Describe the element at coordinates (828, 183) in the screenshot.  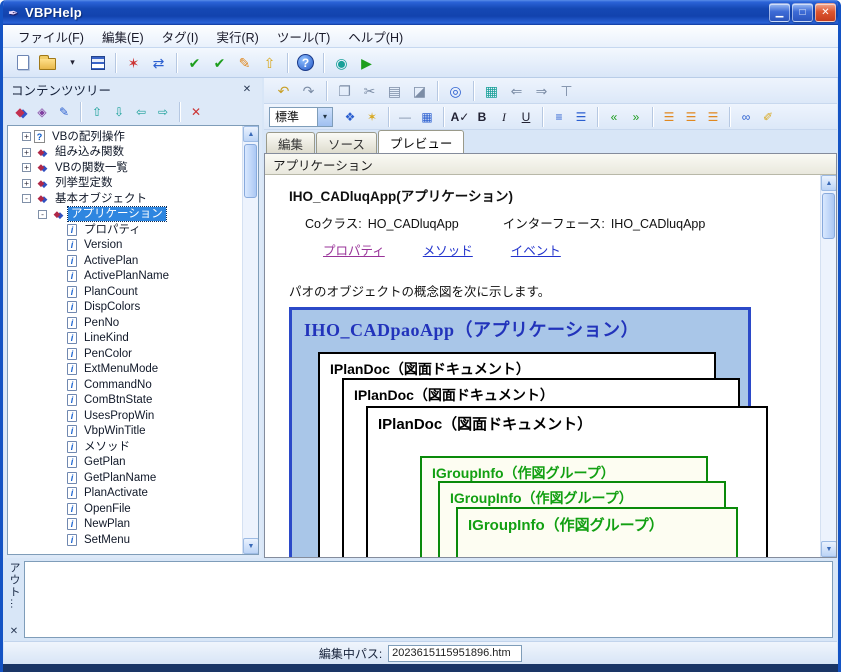
I see `scroll-up-icon: ▲` at that location.